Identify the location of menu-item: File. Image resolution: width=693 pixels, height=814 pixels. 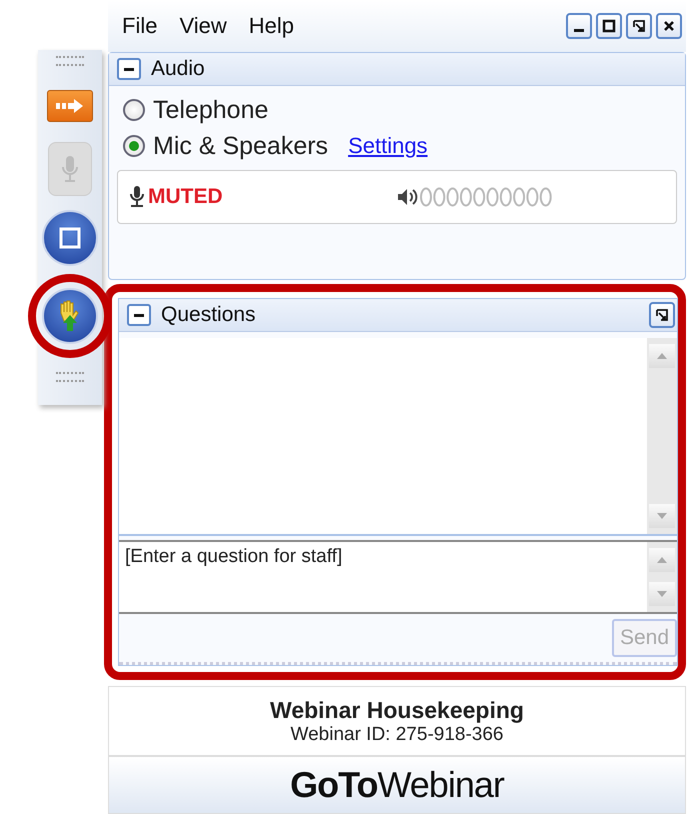
(140, 26).